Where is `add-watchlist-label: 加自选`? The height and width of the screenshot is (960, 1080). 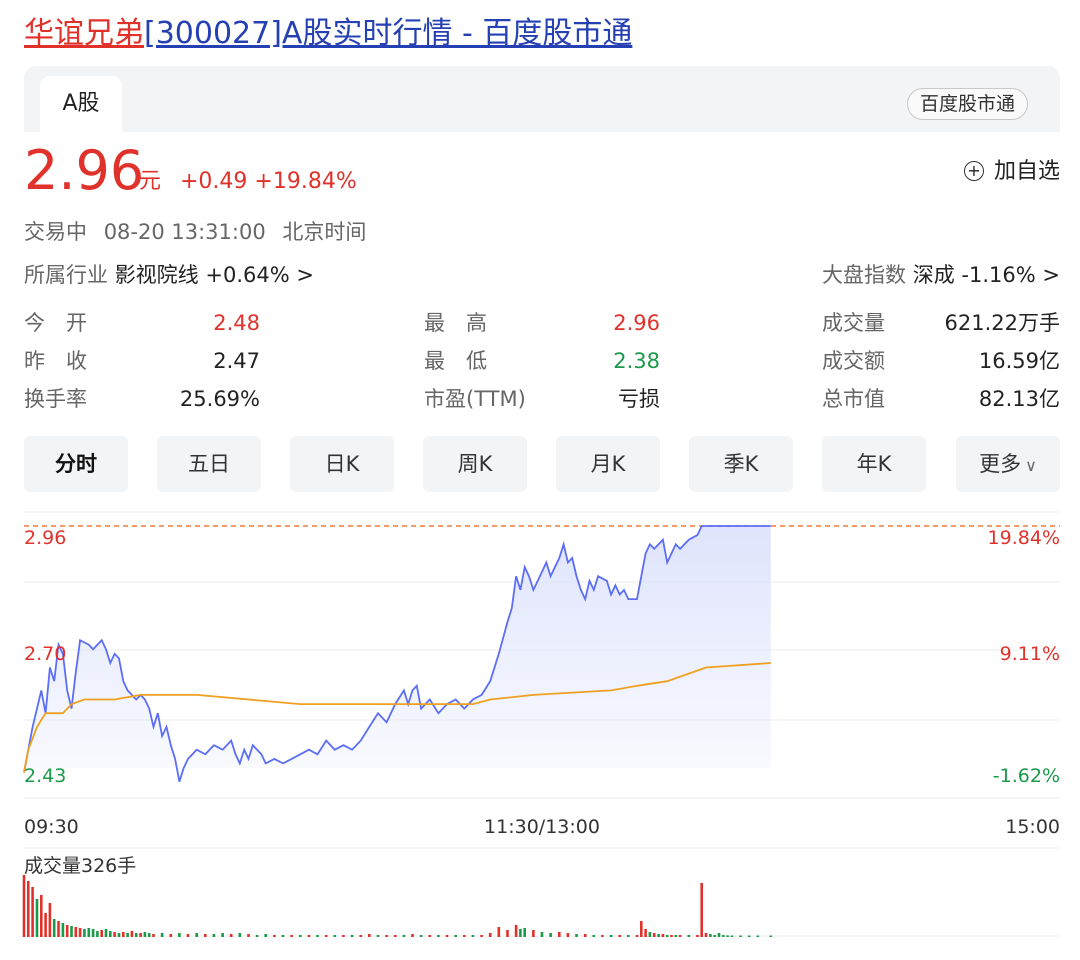 add-watchlist-label: 加自选 is located at coordinates (1026, 171).